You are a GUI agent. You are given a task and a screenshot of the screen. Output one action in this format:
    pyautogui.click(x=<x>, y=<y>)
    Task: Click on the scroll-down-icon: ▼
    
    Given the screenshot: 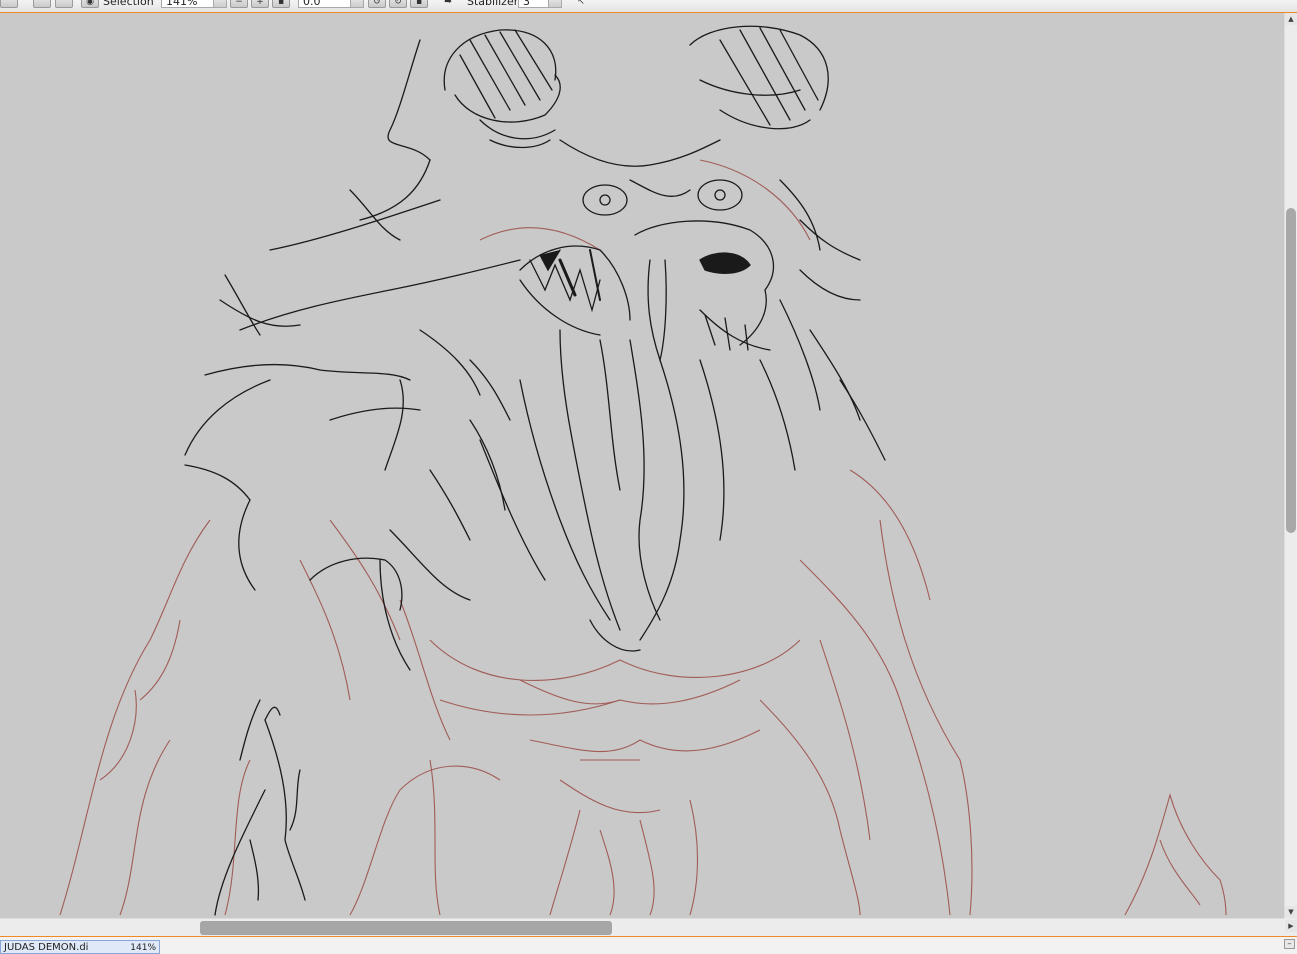 What is the action you would take?
    pyautogui.click(x=1291, y=912)
    